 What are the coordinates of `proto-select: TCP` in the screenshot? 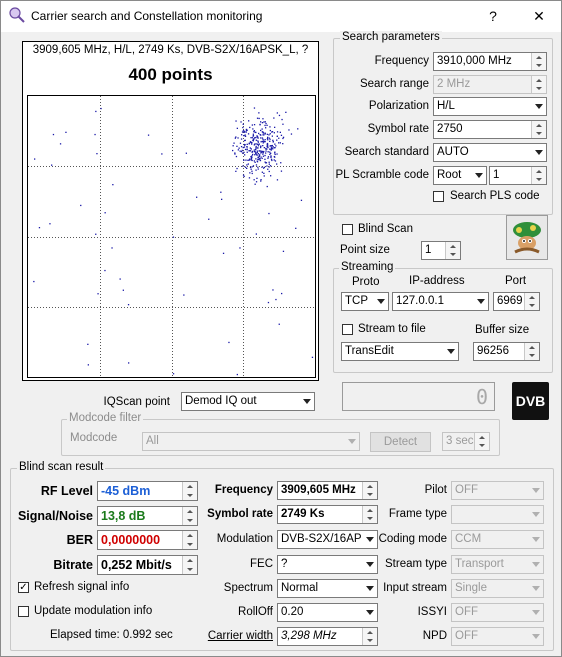 It's located at (365, 301).